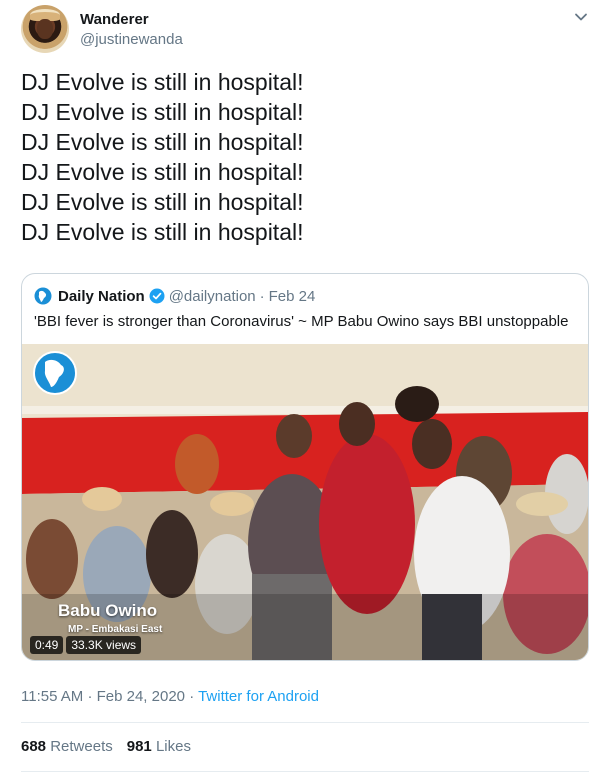 Image resolution: width=611 pixels, height=774 pixels. What do you see at coordinates (101, 296) in the screenshot?
I see `quoted-author-name: Daily Nation` at bounding box center [101, 296].